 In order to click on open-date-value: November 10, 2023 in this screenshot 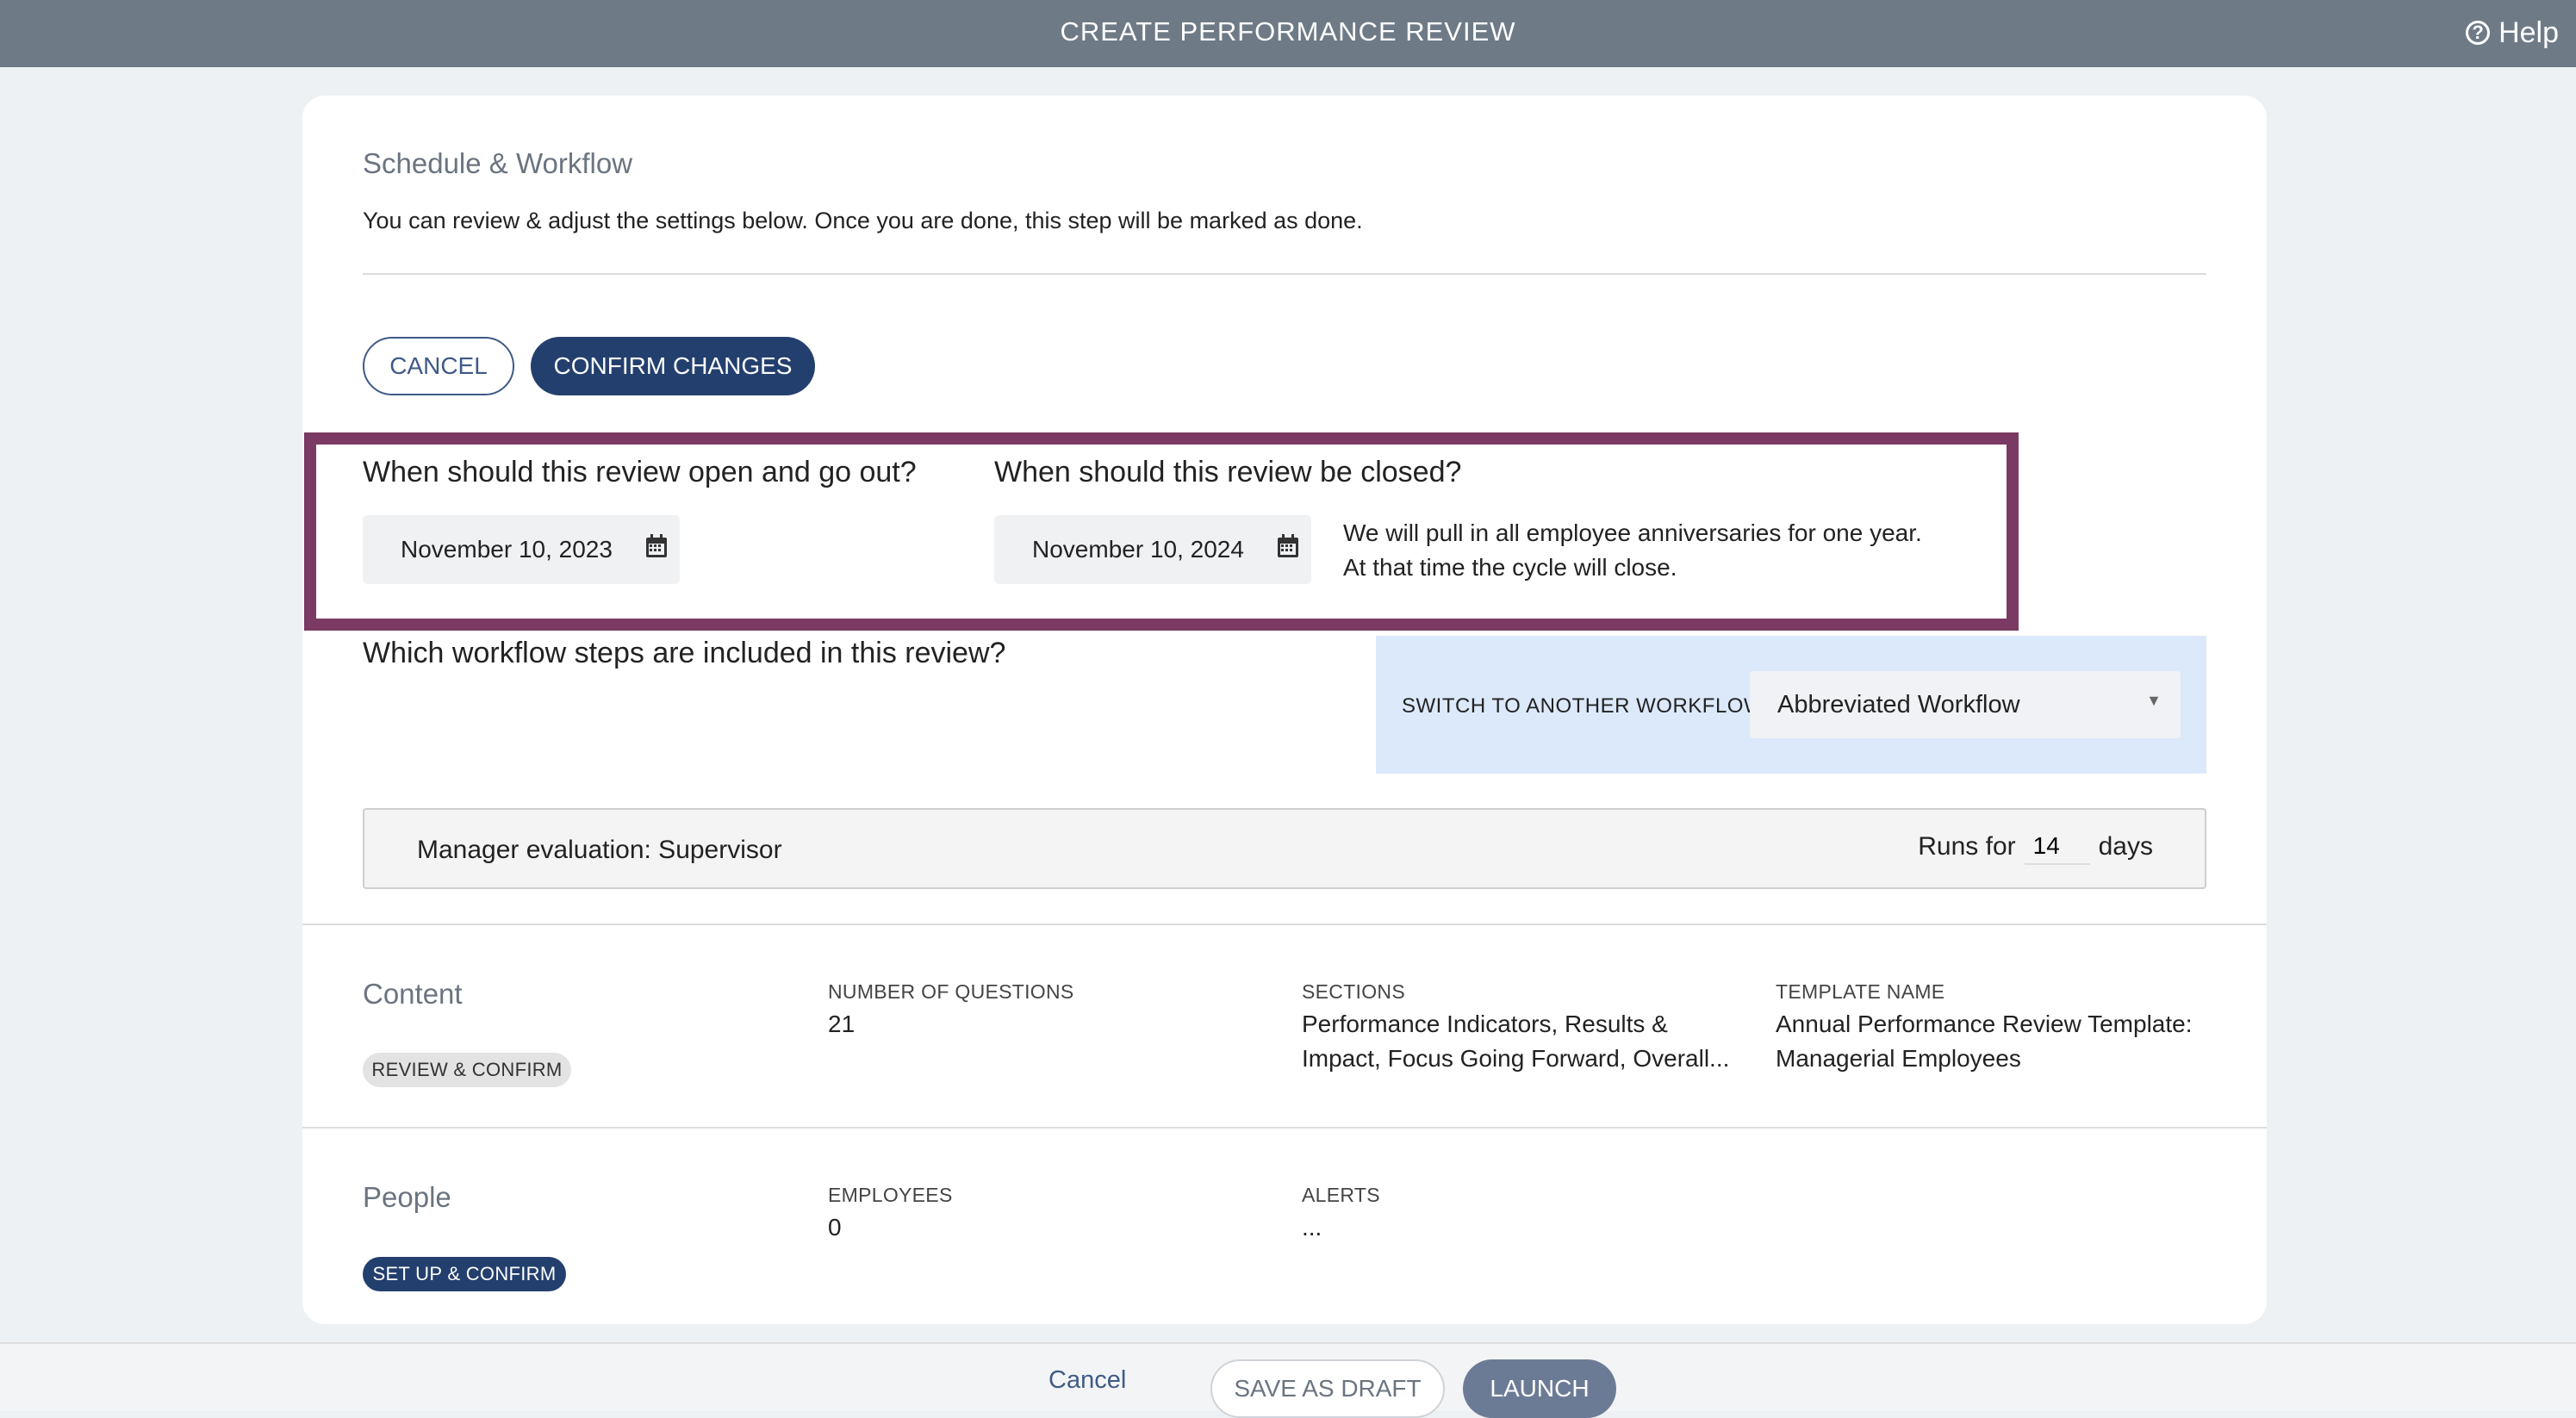, I will do `click(507, 549)`.